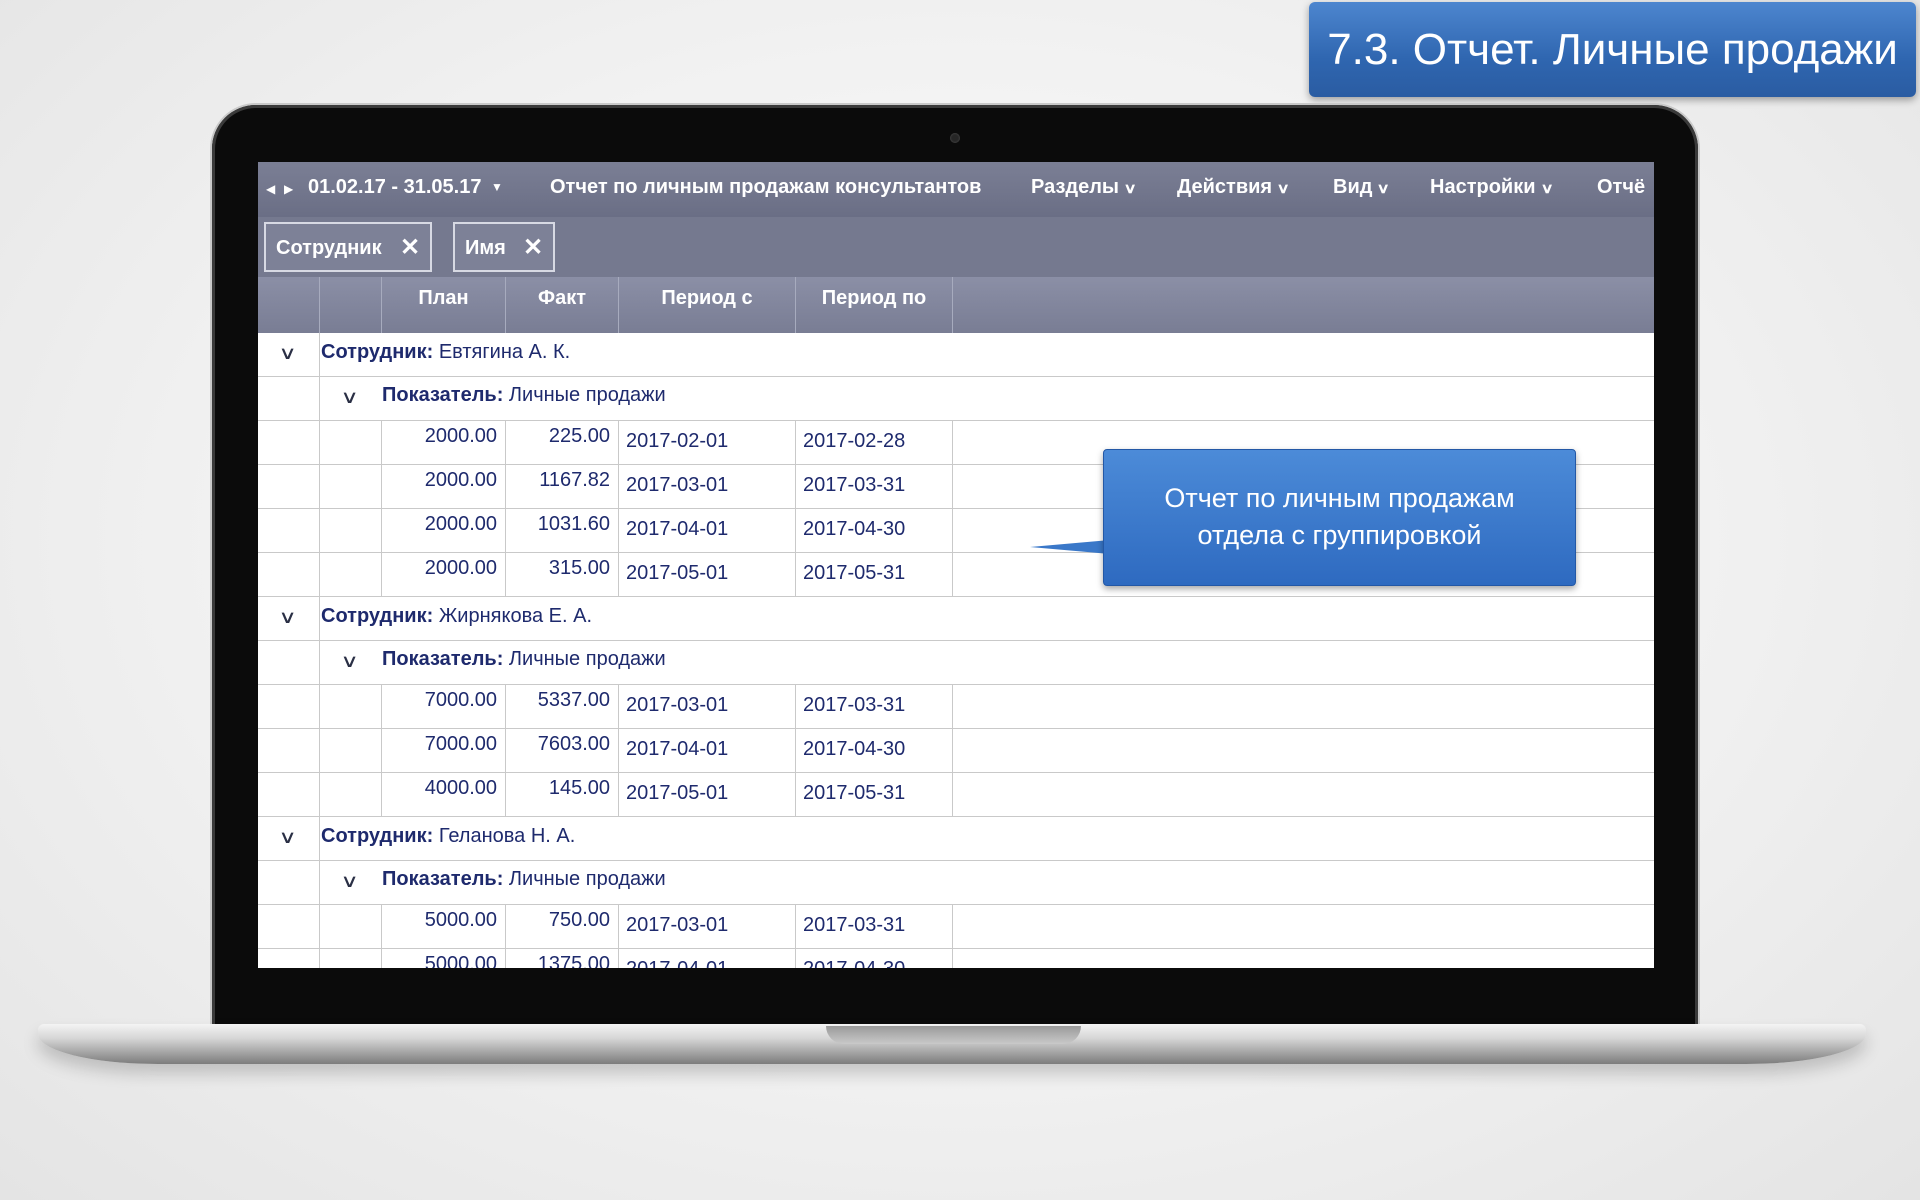 The height and width of the screenshot is (1200, 1920). What do you see at coordinates (1361, 187) in the screenshot?
I see `menu-view: Вид ∨` at bounding box center [1361, 187].